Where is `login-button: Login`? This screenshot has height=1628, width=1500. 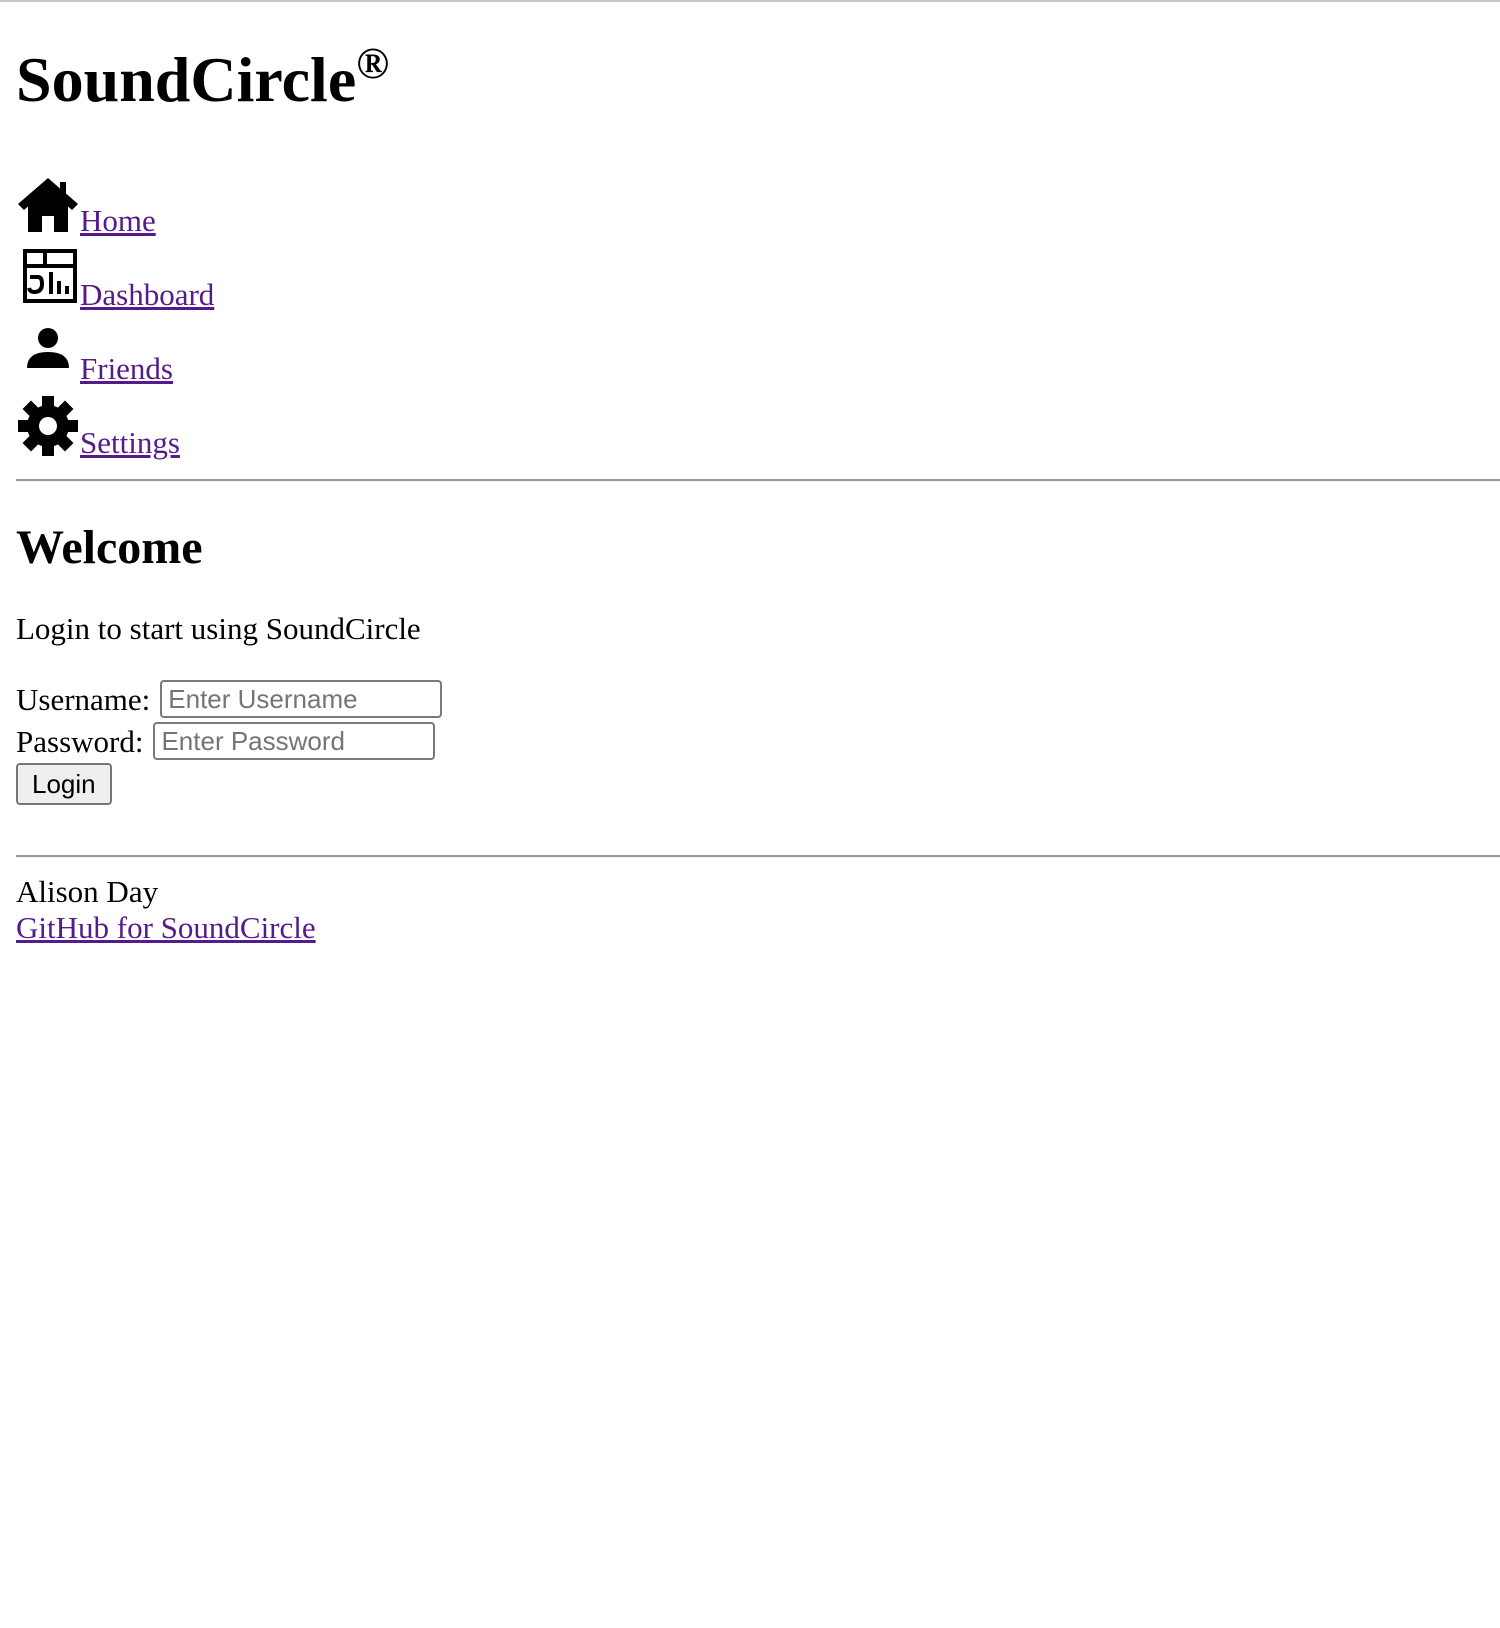 login-button: Login is located at coordinates (64, 784).